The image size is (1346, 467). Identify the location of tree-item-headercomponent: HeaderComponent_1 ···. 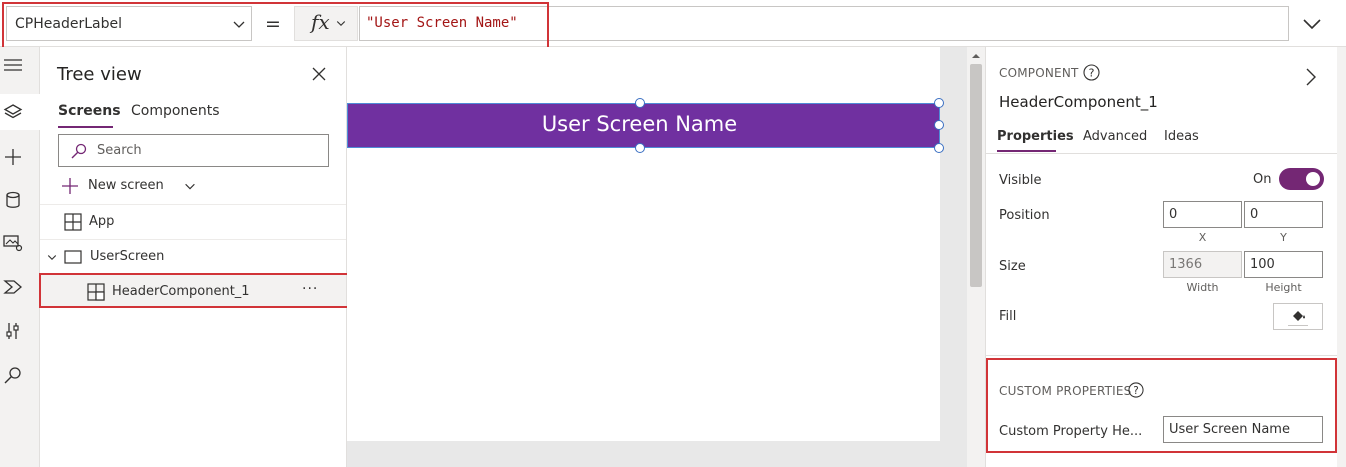
(193, 291).